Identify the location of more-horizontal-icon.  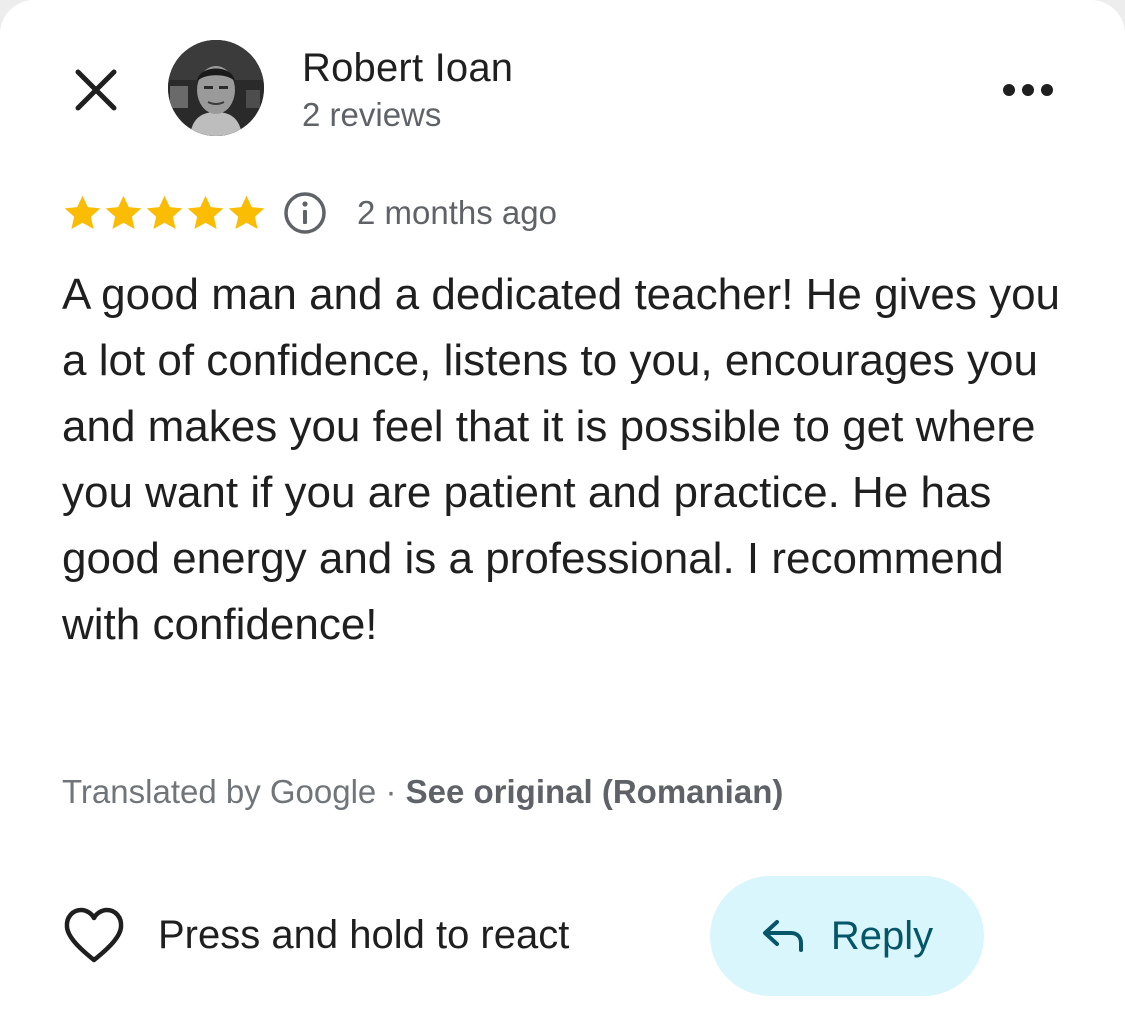
(1028, 90).